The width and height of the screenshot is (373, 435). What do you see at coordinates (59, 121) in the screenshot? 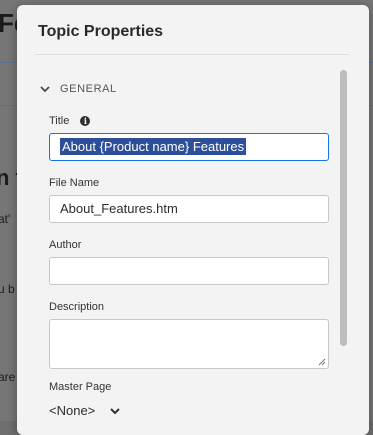
I see `title-label-text: Title` at bounding box center [59, 121].